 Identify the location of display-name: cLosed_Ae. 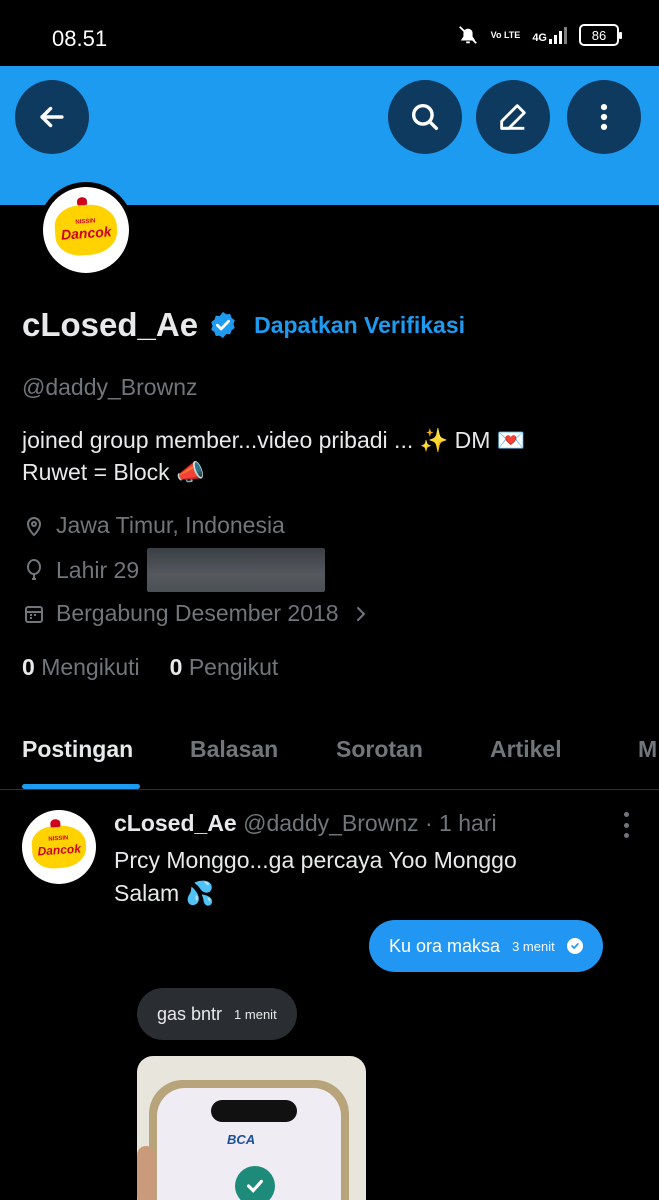
(110, 324).